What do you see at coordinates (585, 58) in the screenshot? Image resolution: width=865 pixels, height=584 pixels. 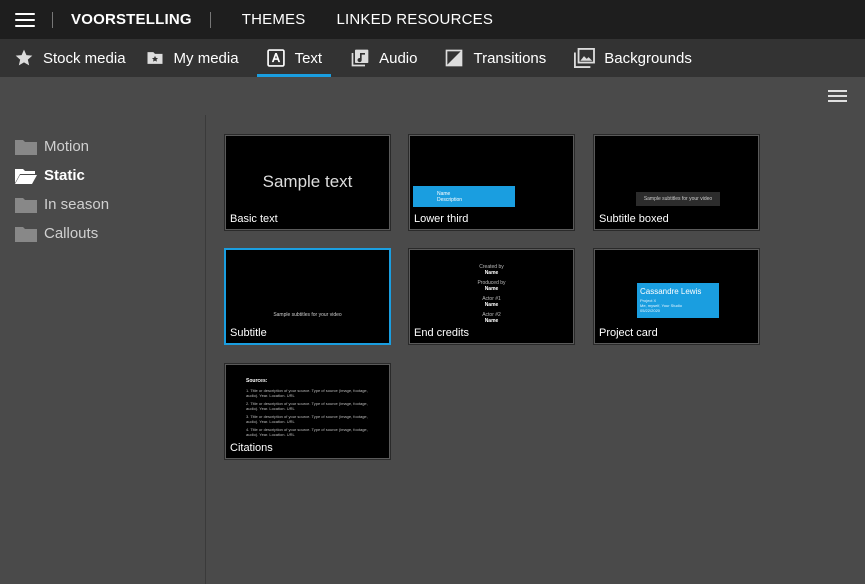 I see `image-icon` at bounding box center [585, 58].